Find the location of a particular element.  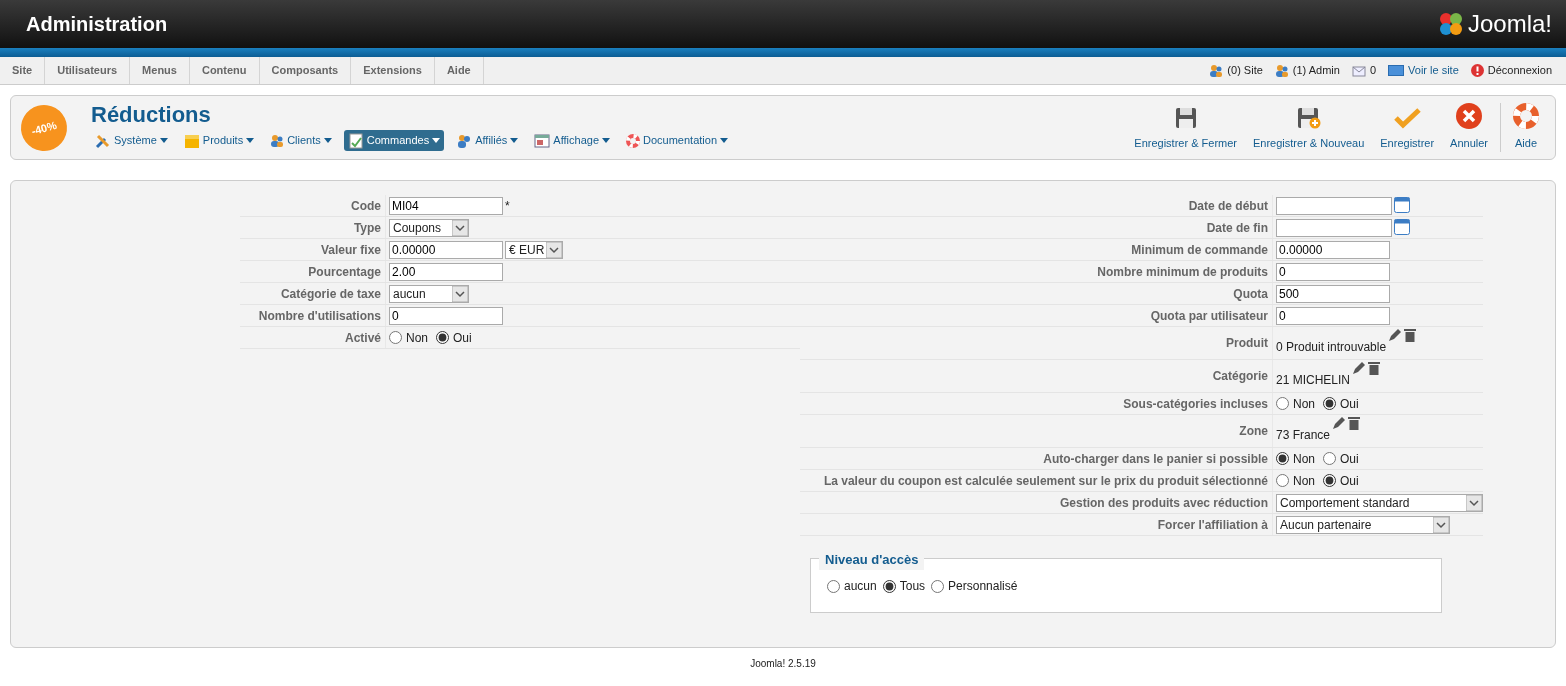

menu-item: Menus is located at coordinates (160, 70).